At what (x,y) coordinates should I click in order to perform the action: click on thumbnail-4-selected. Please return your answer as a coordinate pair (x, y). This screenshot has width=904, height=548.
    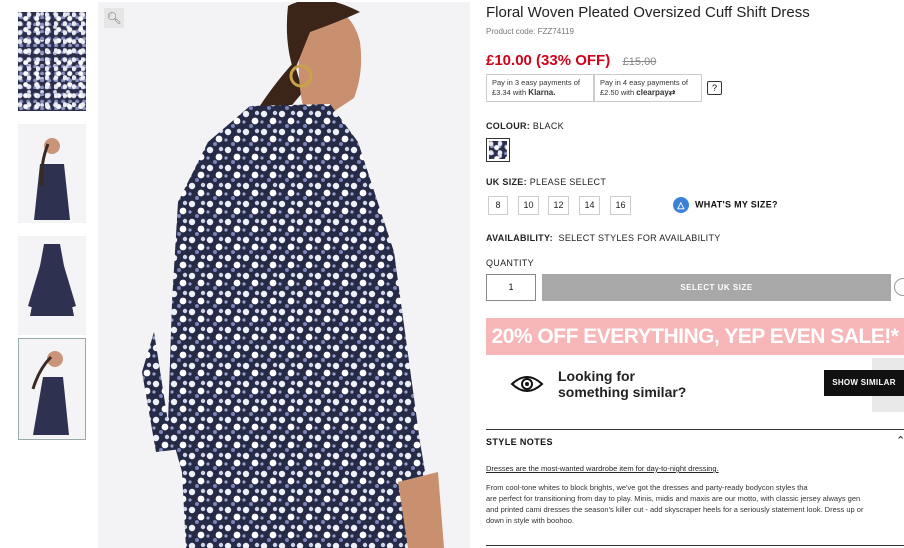
    Looking at the image, I should click on (52, 389).